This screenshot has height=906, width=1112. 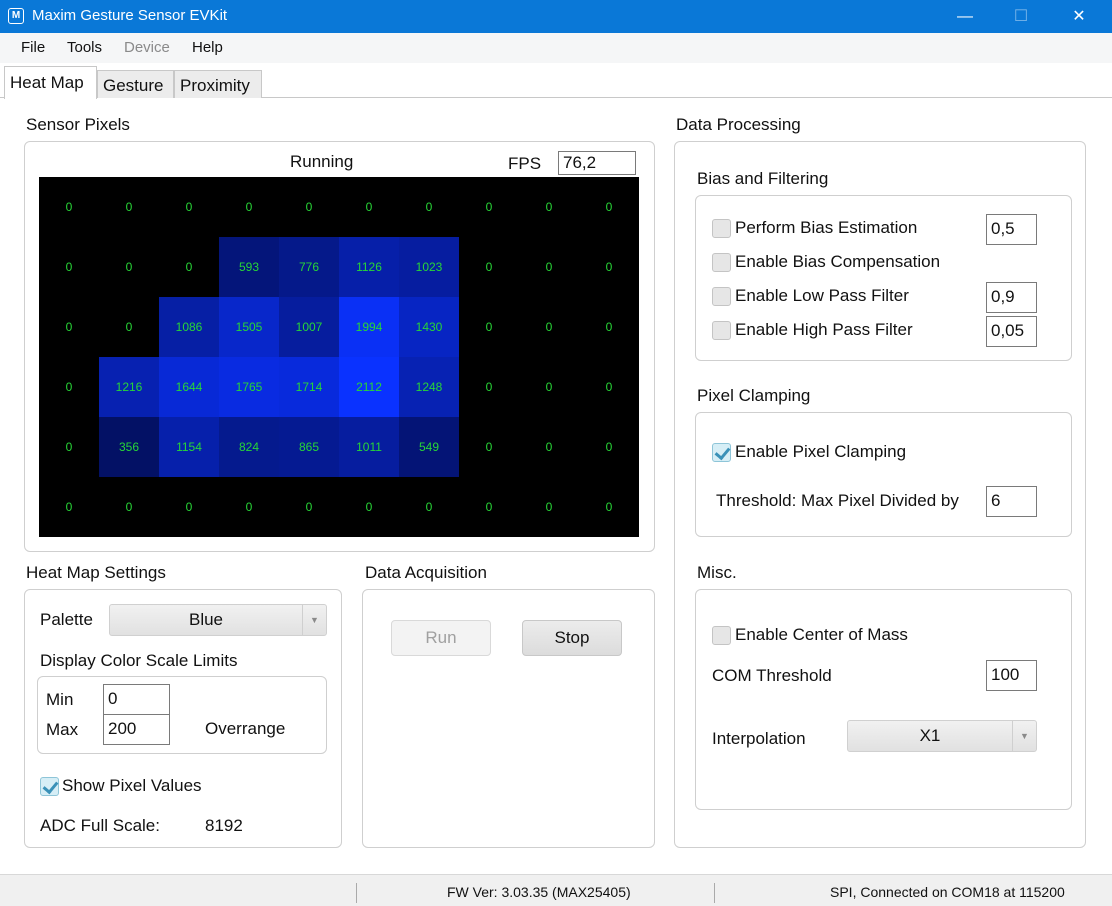 I want to click on menu-device: Device, so click(x=147, y=47).